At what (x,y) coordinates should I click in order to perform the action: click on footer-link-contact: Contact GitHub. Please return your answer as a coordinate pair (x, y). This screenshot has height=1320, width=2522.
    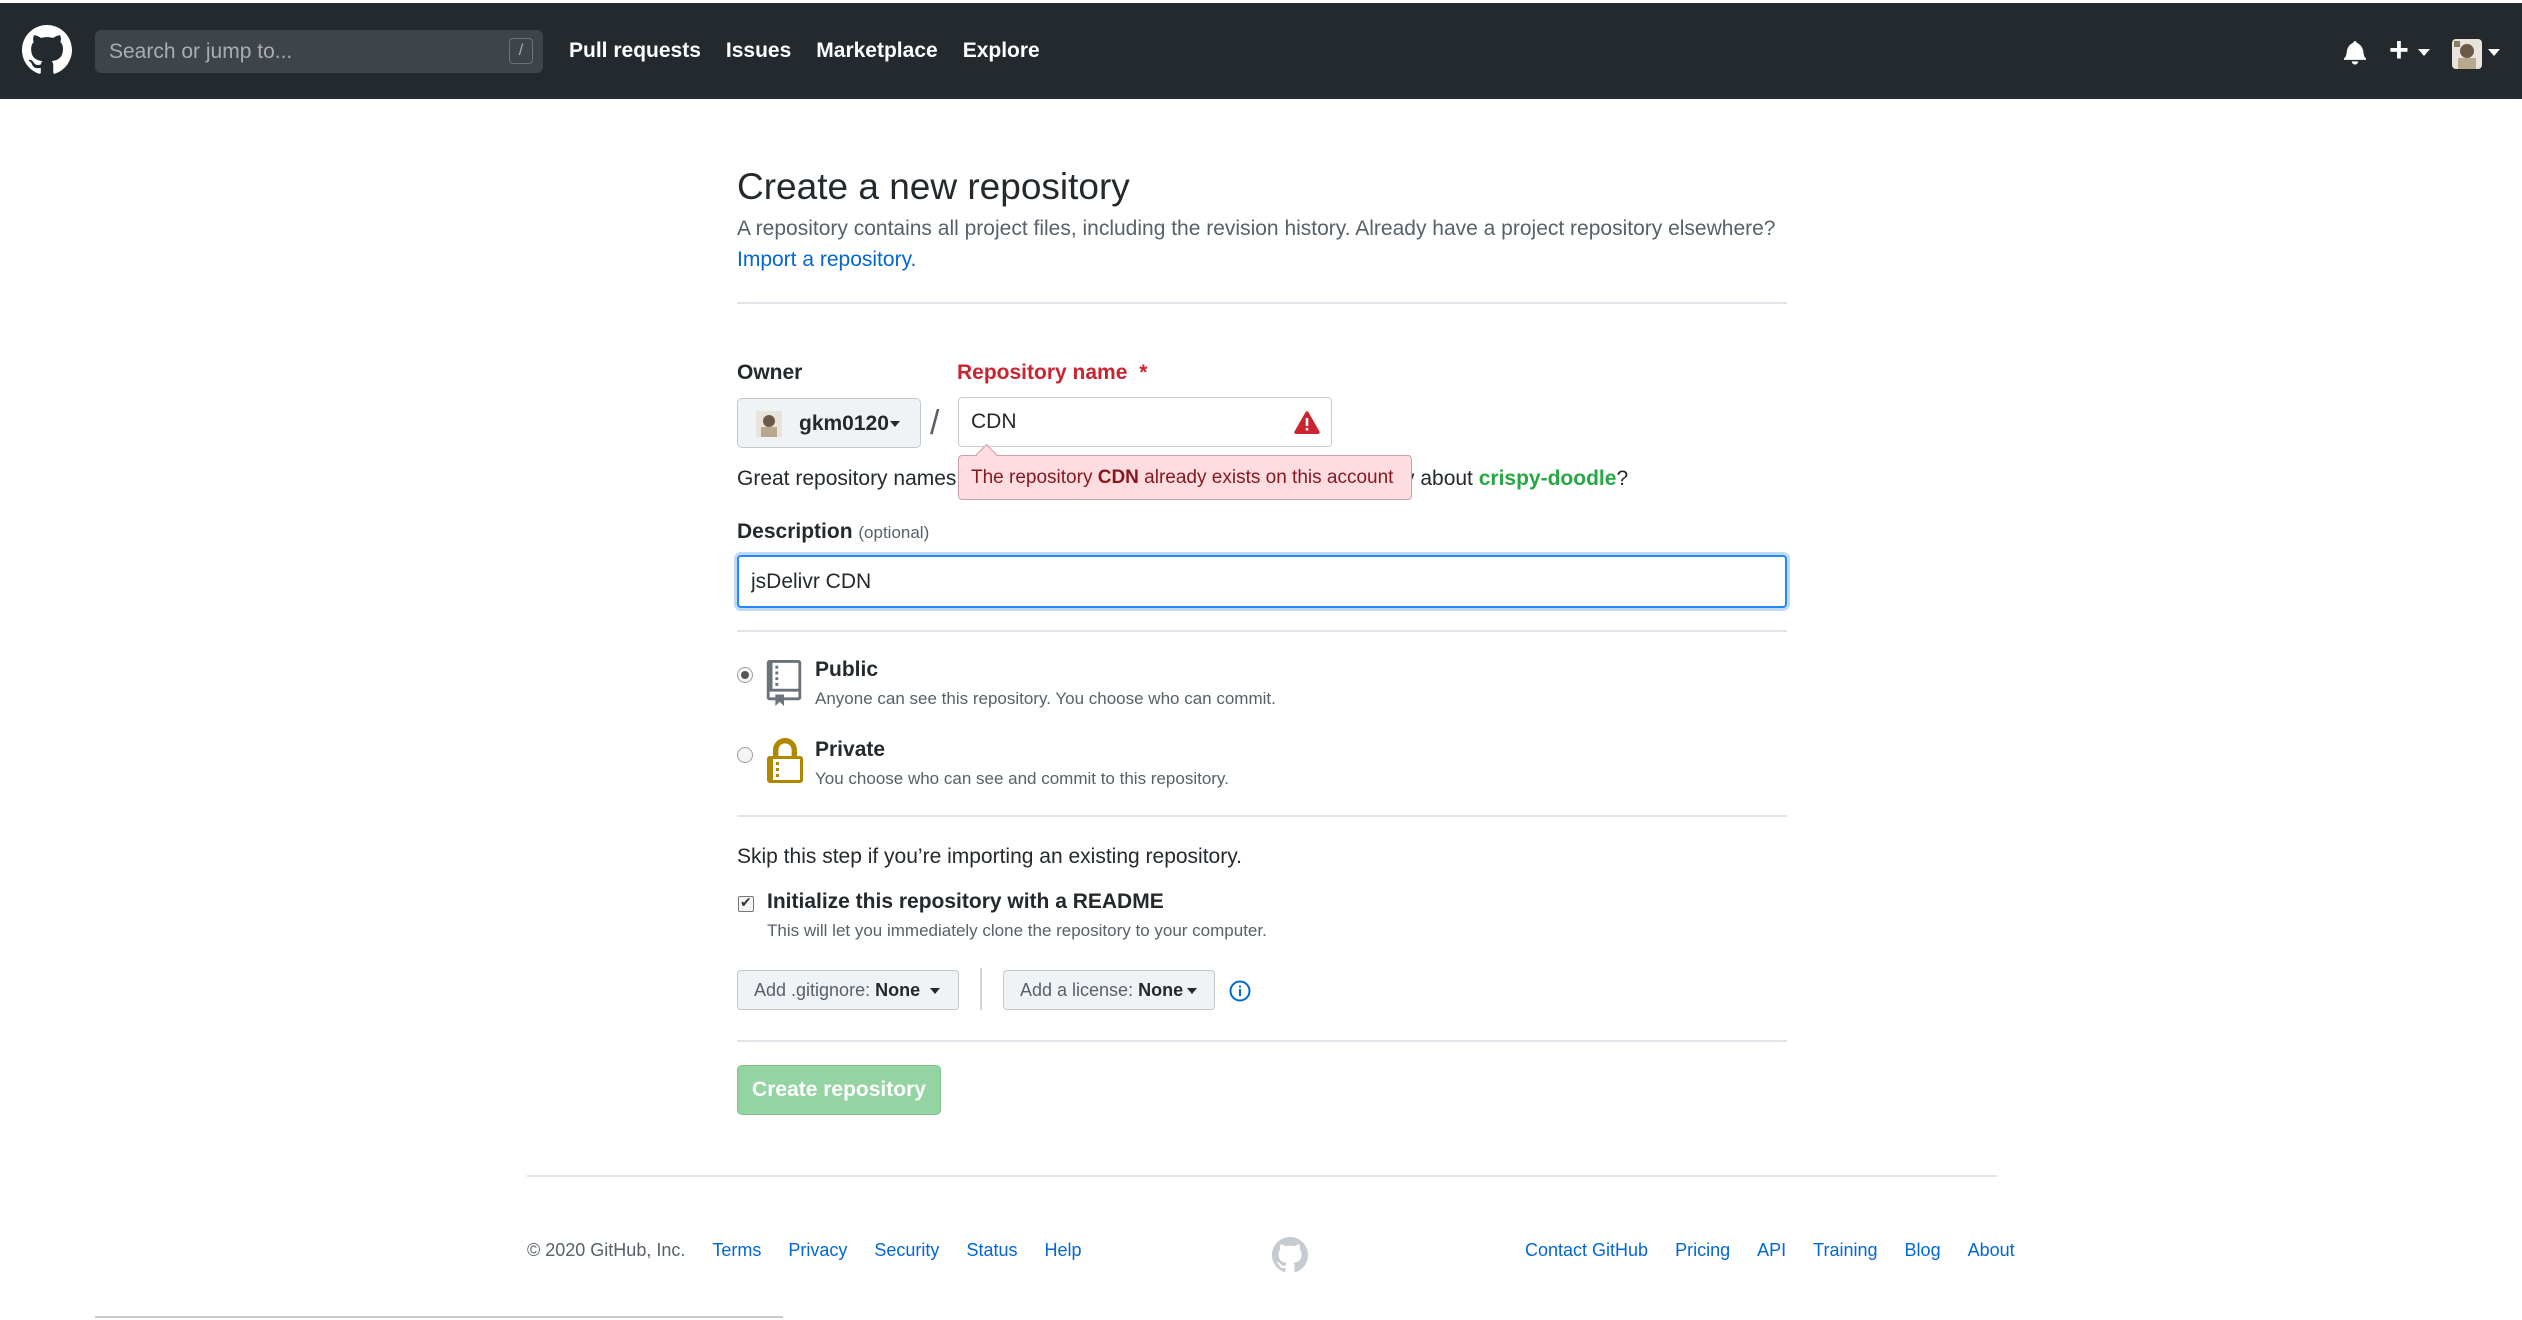
    Looking at the image, I should click on (1586, 1250).